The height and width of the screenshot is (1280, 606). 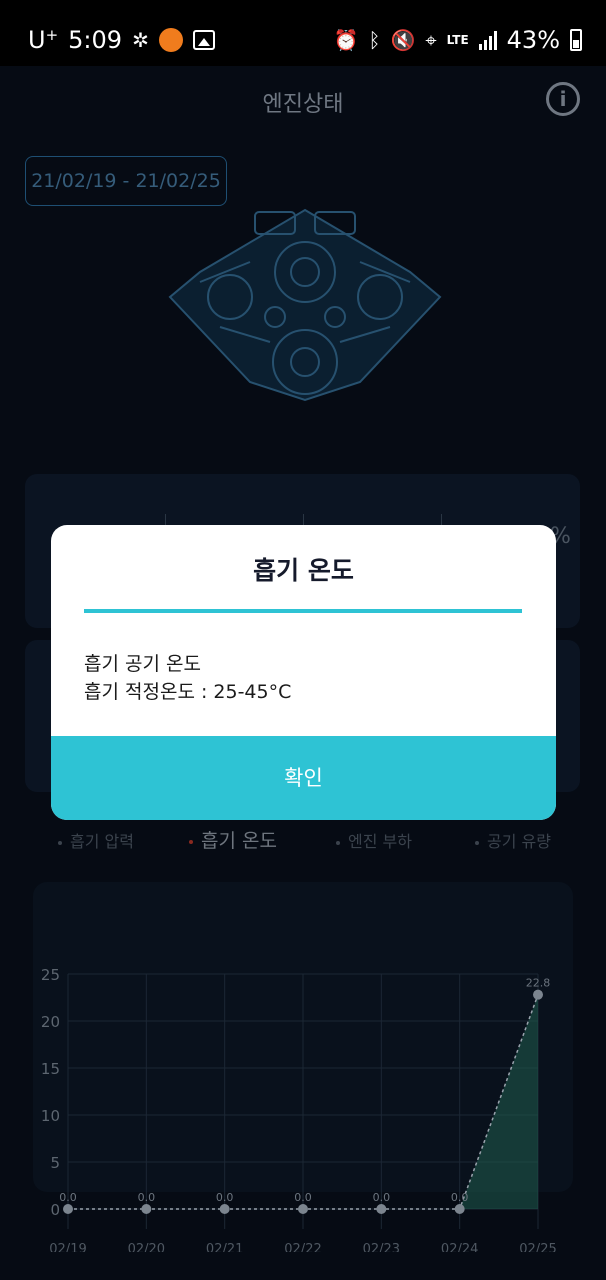 I want to click on status-bar: U+ 5:09 ✲ ⏰ ᛒ 🔇 ⌖ LTE 43%, so click(x=303, y=33).